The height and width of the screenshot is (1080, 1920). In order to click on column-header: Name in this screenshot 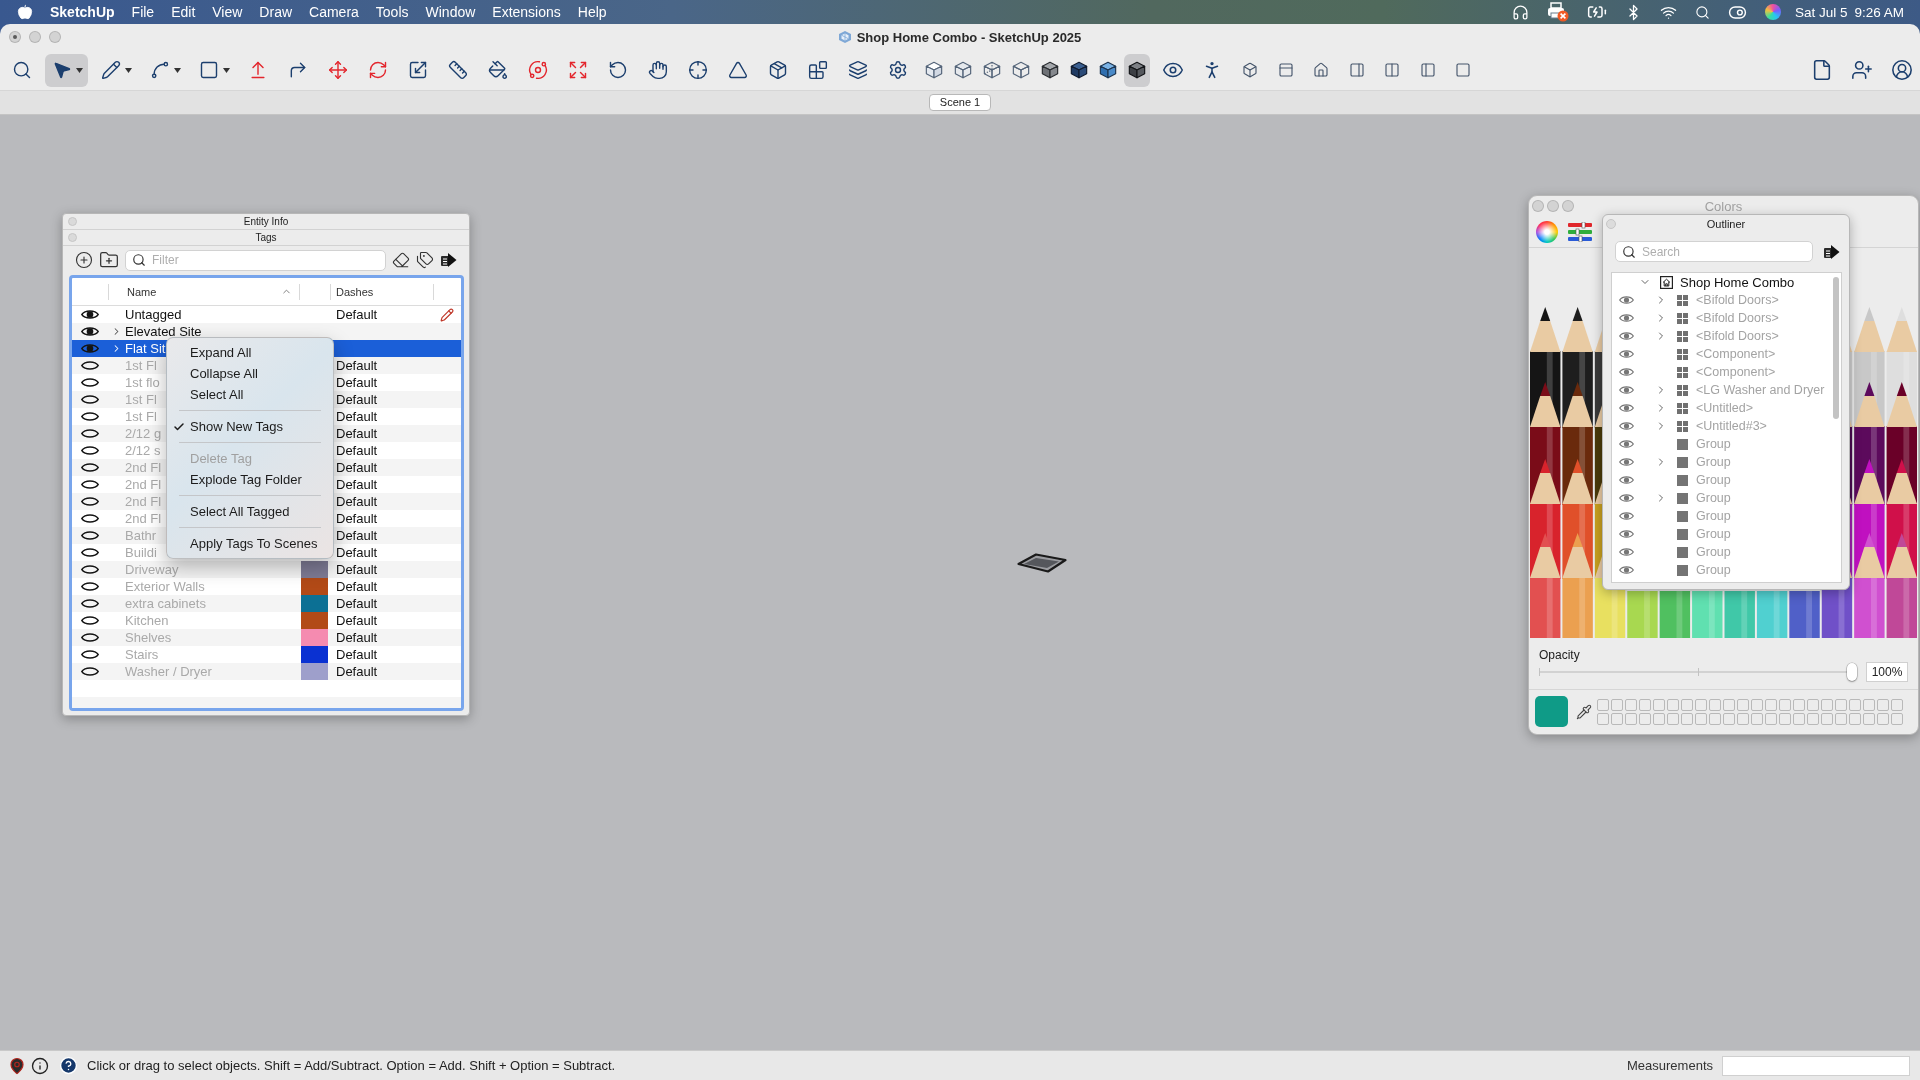, I will do `click(203, 291)`.